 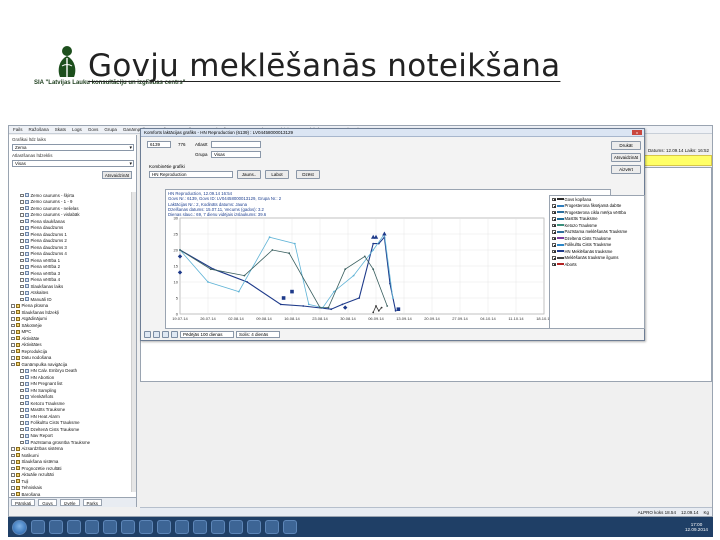 What do you see at coordinates (249, 174) in the screenshot?
I see `new-button: Jauns..` at bounding box center [249, 174].